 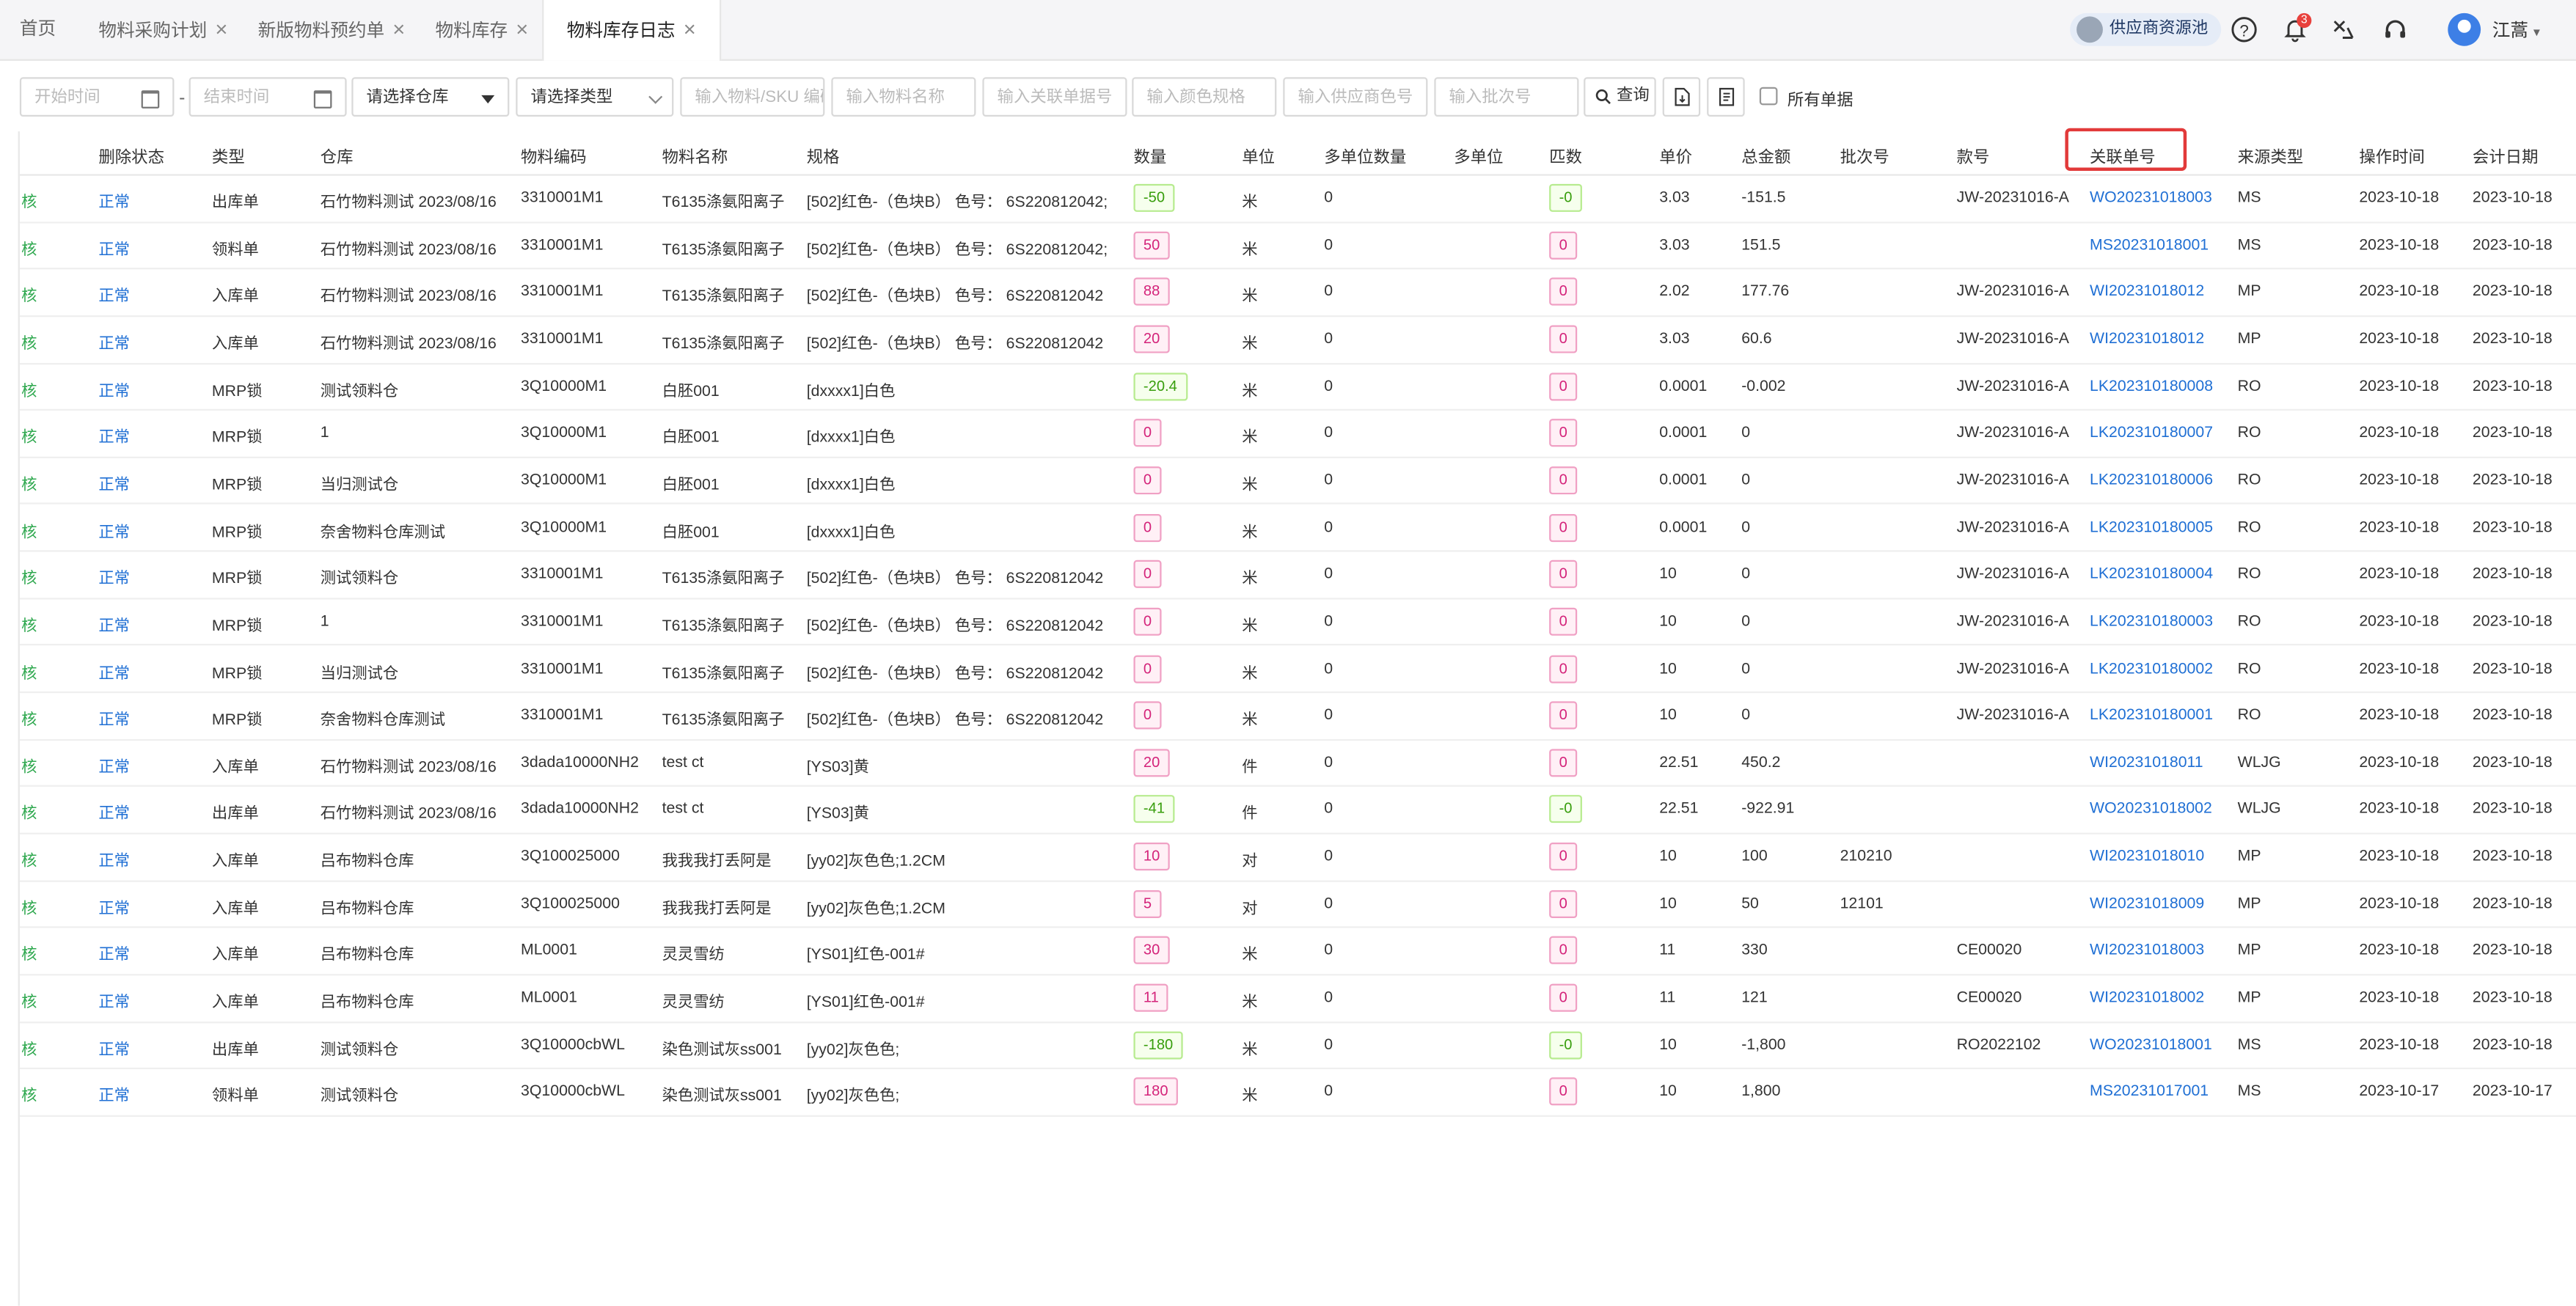 What do you see at coordinates (2271, 155) in the screenshot?
I see `column-header: 来源类型` at bounding box center [2271, 155].